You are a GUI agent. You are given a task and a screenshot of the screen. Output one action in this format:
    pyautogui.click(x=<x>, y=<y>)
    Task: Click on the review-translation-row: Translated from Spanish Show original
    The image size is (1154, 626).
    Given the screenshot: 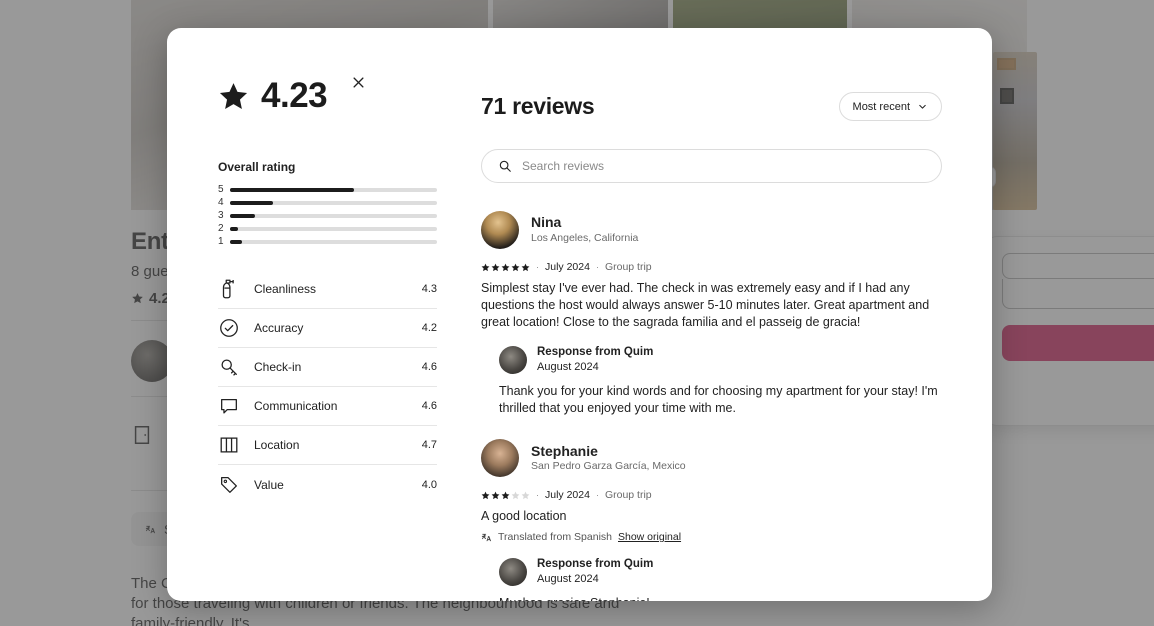 What is the action you would take?
    pyautogui.click(x=711, y=537)
    